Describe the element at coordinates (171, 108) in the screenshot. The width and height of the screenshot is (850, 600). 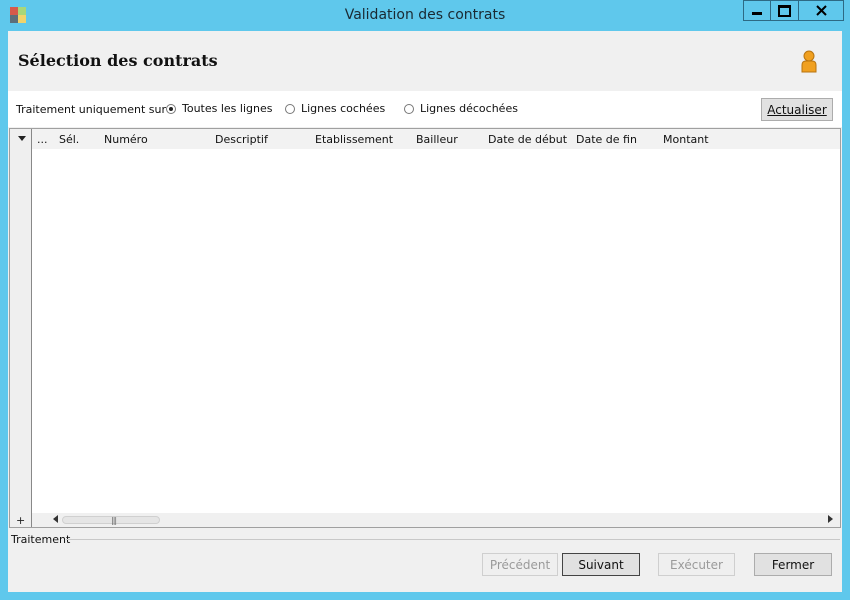
I see `radio-selected-icon` at that location.